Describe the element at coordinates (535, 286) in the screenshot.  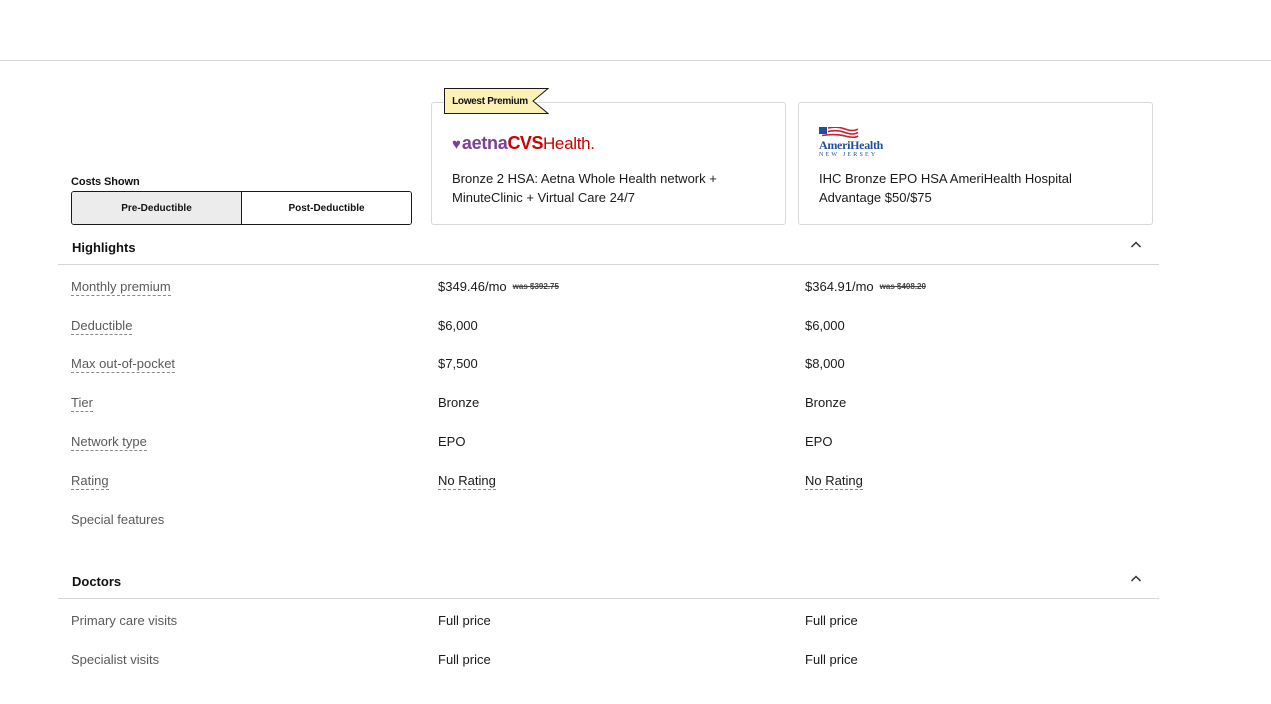
I see `was-price: was $392.75` at that location.